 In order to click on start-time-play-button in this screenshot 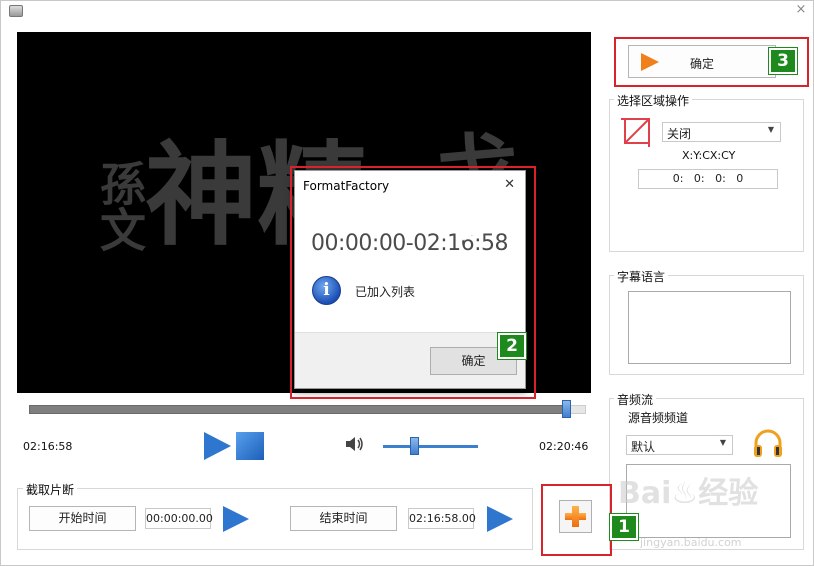, I will do `click(236, 519)`.